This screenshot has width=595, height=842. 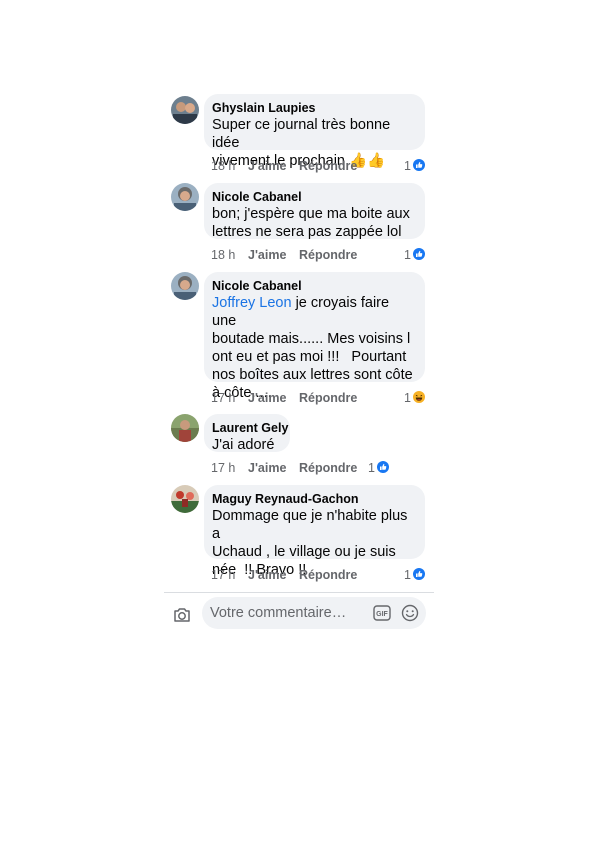 I want to click on comment-text-line: Super ce journal très bonne idée, so click(x=301, y=134).